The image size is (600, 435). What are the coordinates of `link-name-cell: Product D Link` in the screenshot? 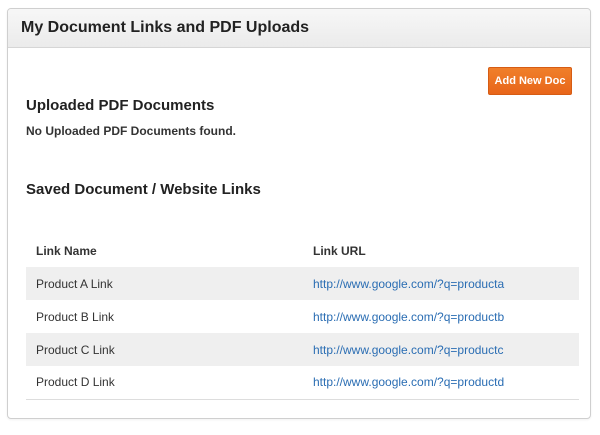 It's located at (75, 382).